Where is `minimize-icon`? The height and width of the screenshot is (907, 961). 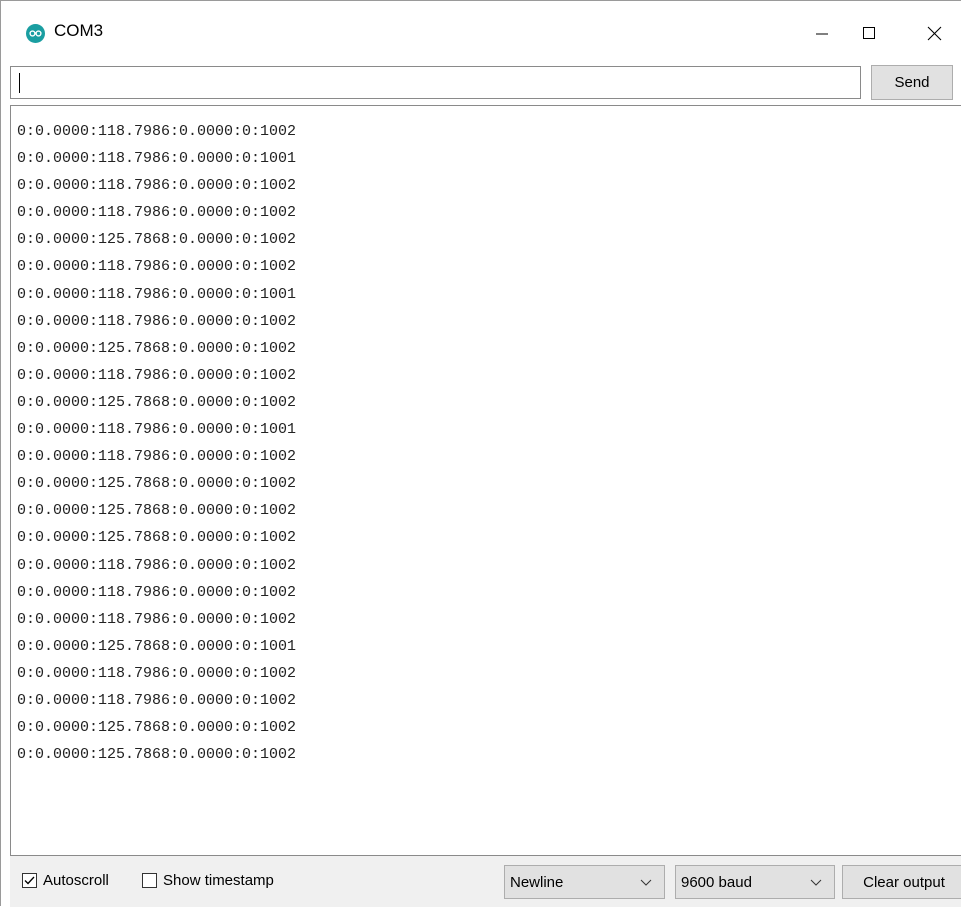
minimize-icon is located at coordinates (822, 34).